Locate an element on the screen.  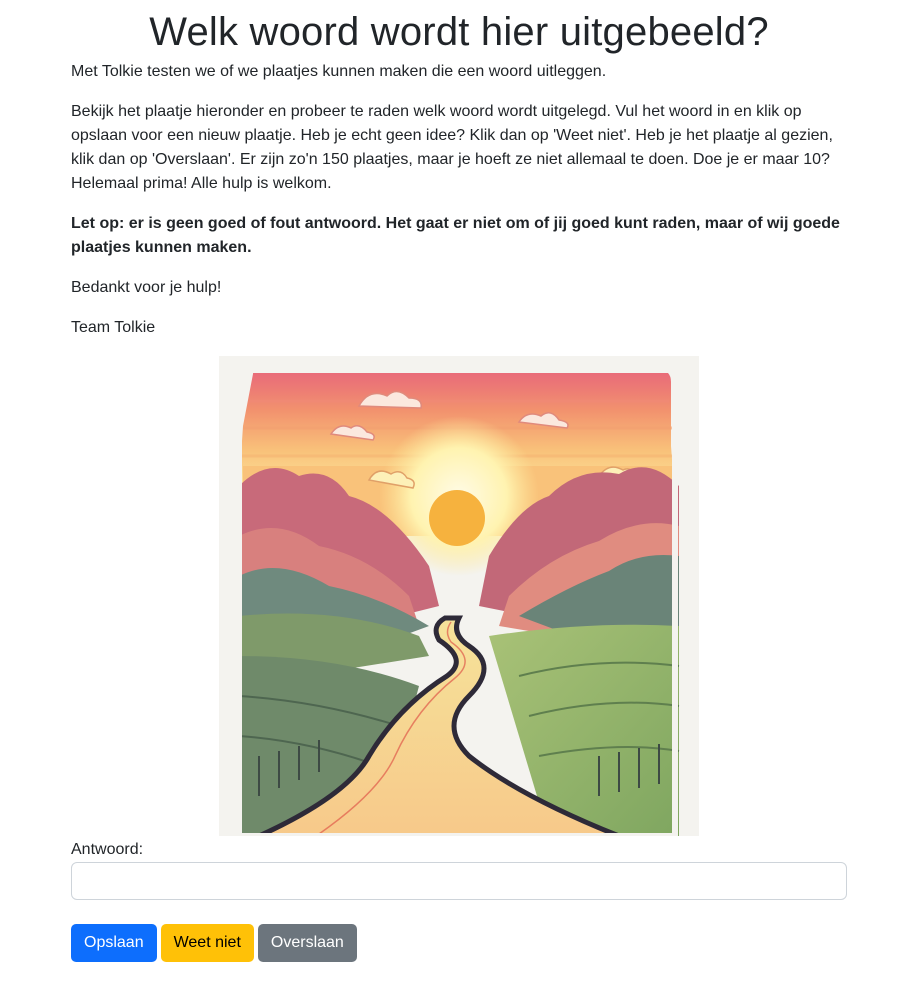
dont-know-button: Weet niet is located at coordinates (207, 943).